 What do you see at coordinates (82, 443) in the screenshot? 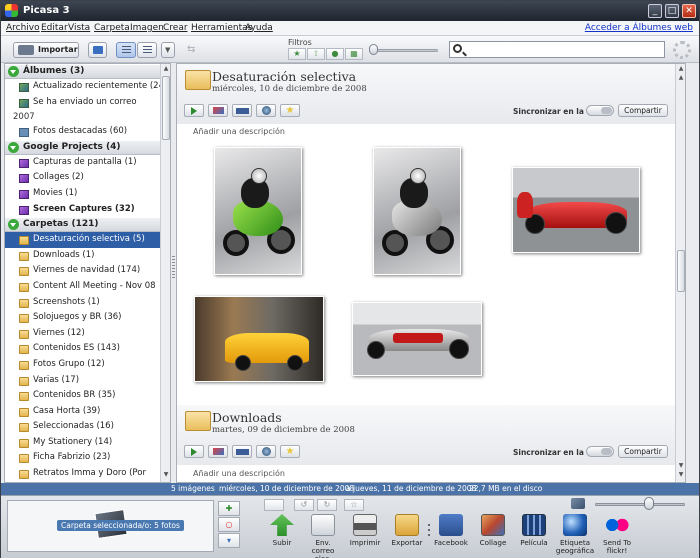
I see `sidebar-item-folder: My Stationery (14)` at bounding box center [82, 443].